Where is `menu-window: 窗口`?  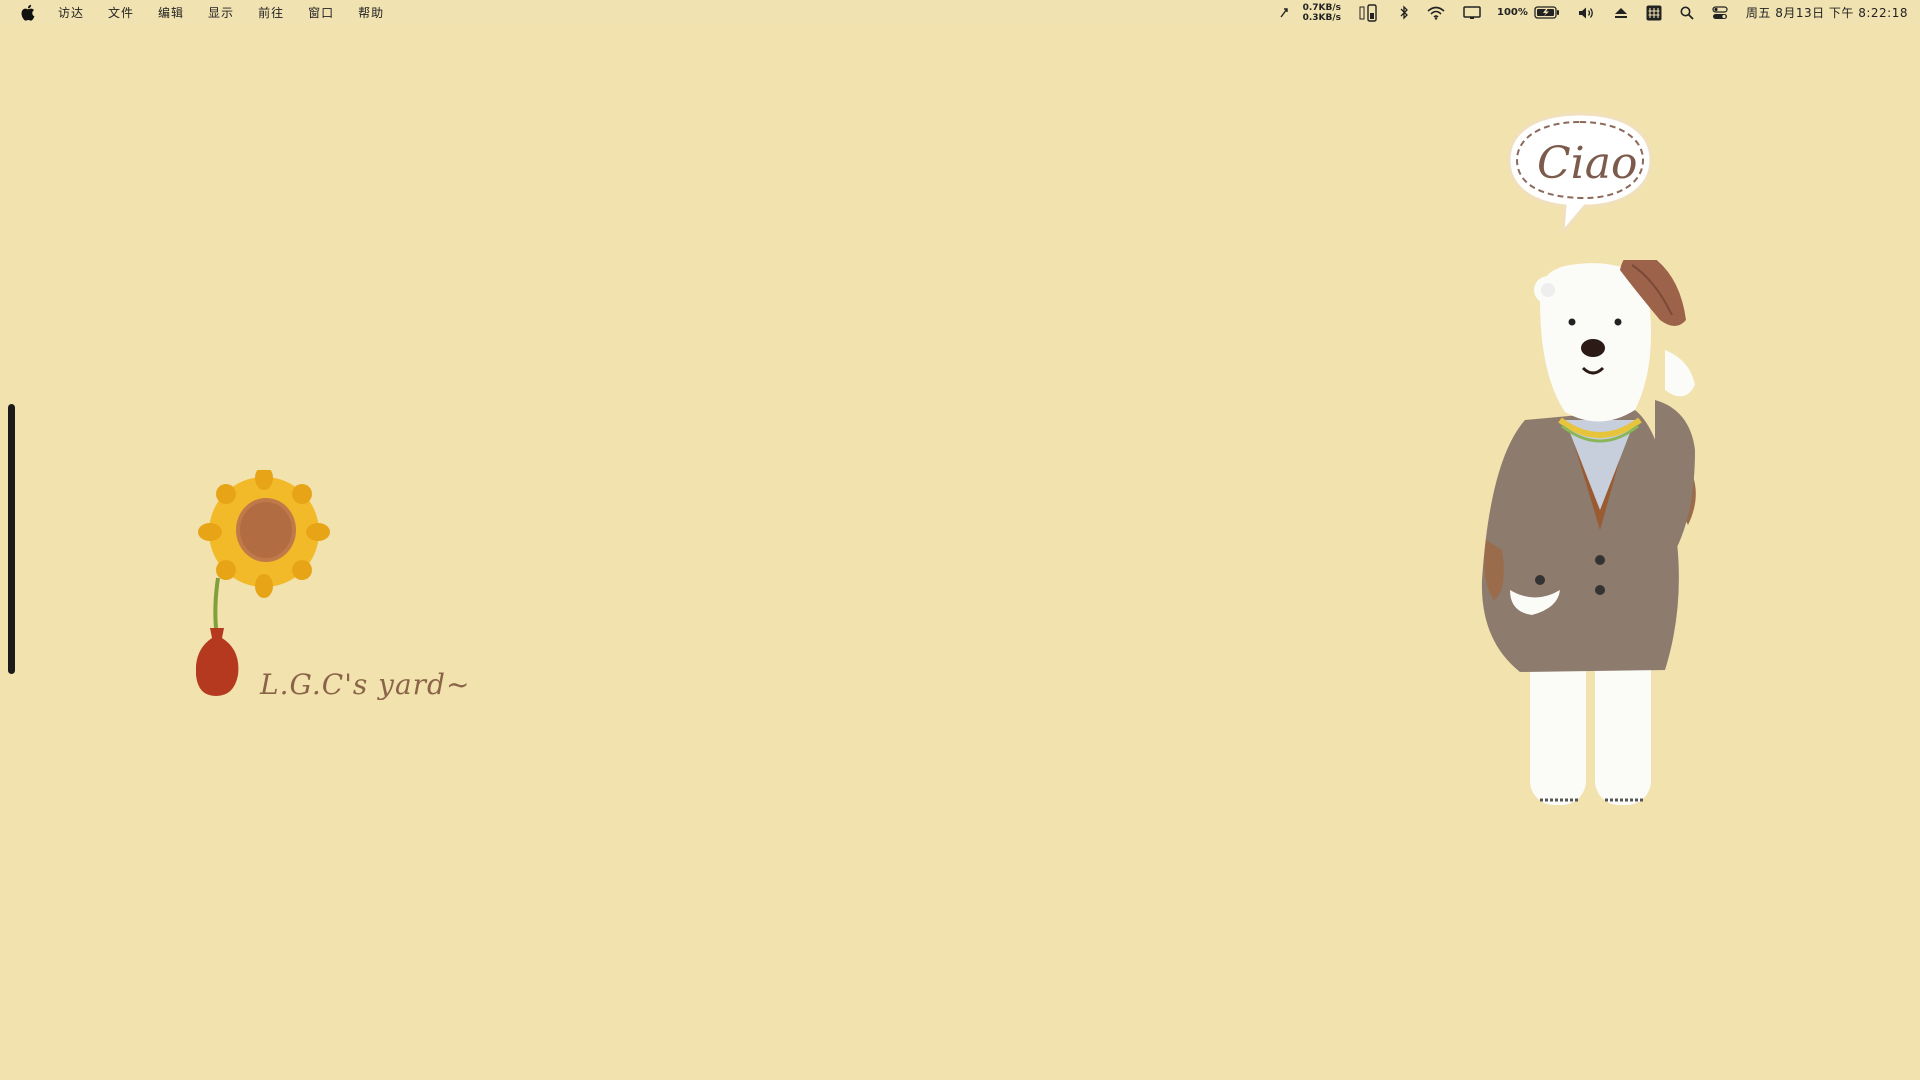
menu-window: 窗口 is located at coordinates (321, 12).